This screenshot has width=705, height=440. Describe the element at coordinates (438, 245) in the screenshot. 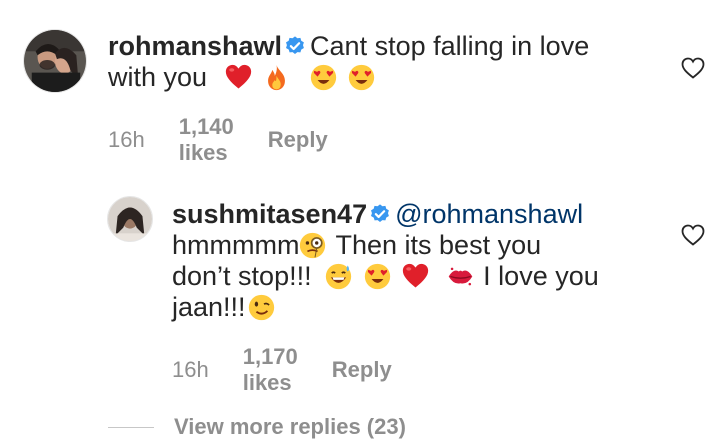

I see `comment-text-b: Then its best you` at that location.